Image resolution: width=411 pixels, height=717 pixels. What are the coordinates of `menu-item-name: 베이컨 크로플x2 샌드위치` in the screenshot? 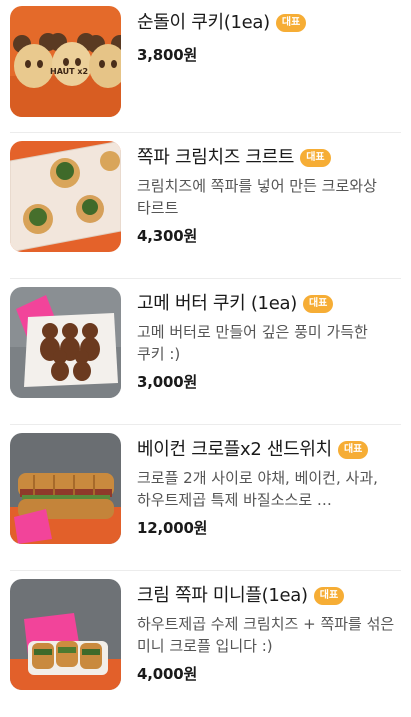 It's located at (234, 449).